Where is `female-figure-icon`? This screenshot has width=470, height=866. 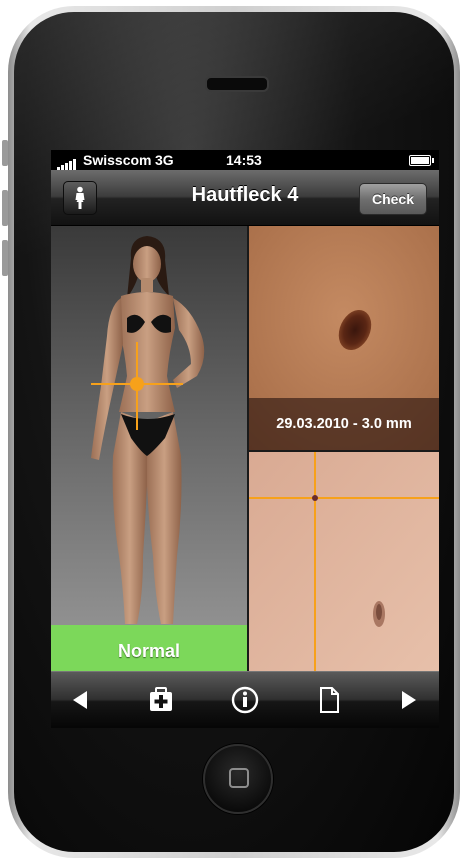 female-figure-icon is located at coordinates (80, 197).